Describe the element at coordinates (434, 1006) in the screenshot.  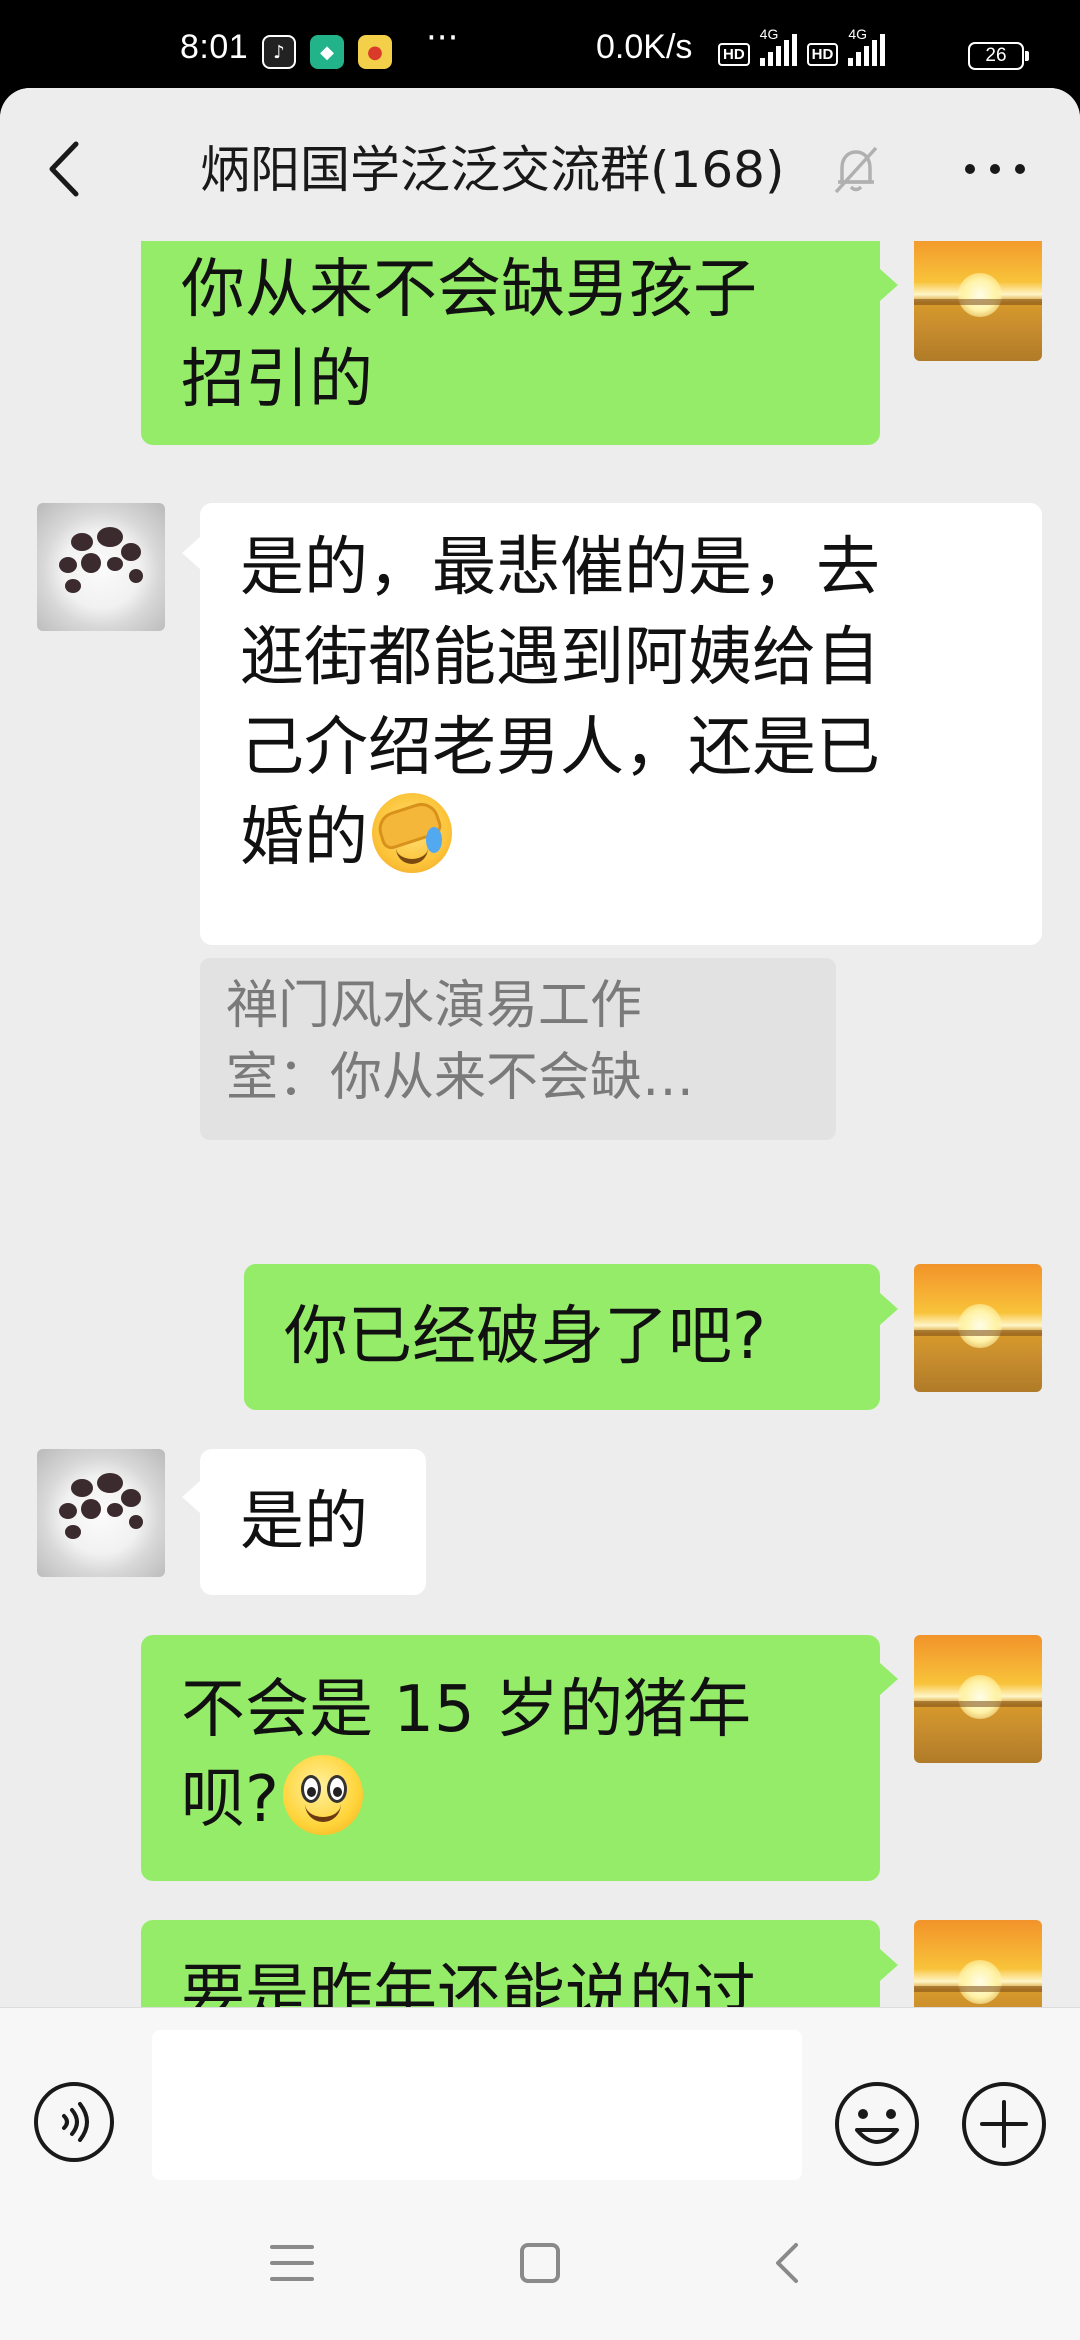
I see `quote-text: 禅门风水演易工作` at that location.